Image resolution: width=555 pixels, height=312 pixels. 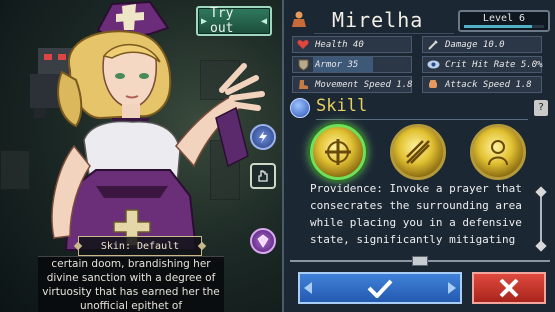 I want to click on skin-select-button, so click(x=263, y=241).